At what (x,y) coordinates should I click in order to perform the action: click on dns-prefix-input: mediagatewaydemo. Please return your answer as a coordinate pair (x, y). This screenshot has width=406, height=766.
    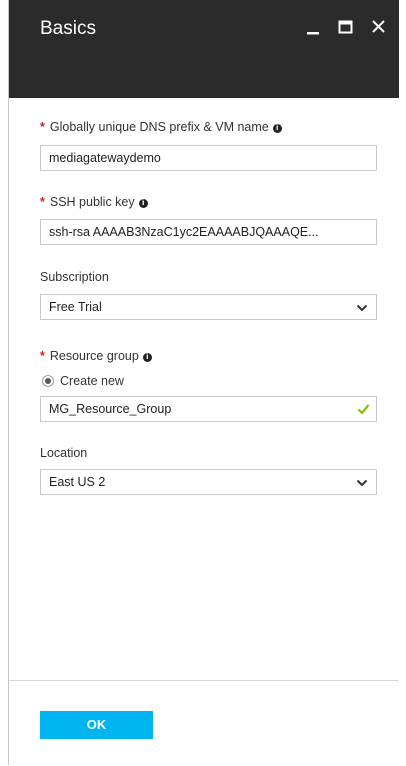
    Looking at the image, I should click on (208, 158).